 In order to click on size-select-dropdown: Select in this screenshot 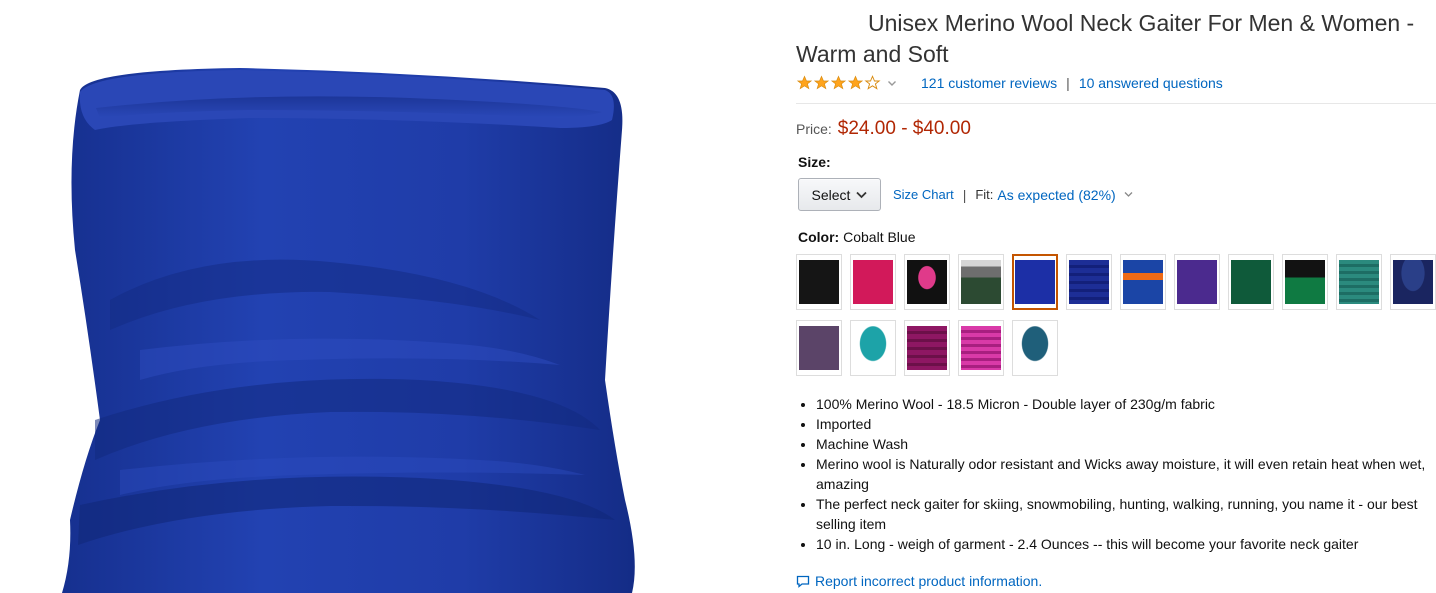, I will do `click(839, 194)`.